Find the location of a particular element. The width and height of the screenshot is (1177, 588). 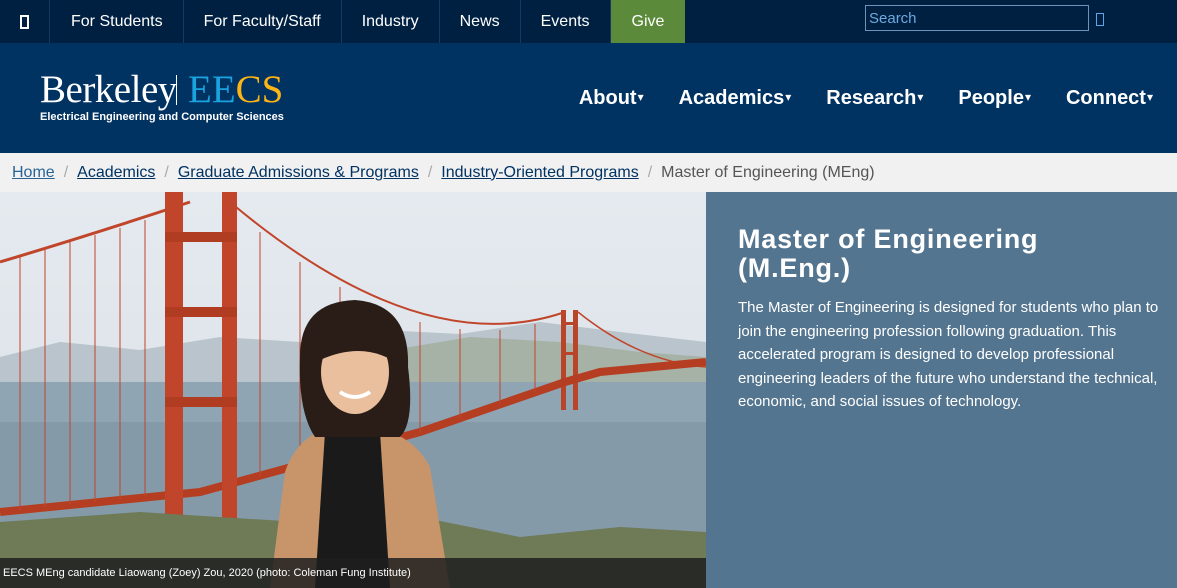

nav-research: Research▾ is located at coordinates (874, 98).